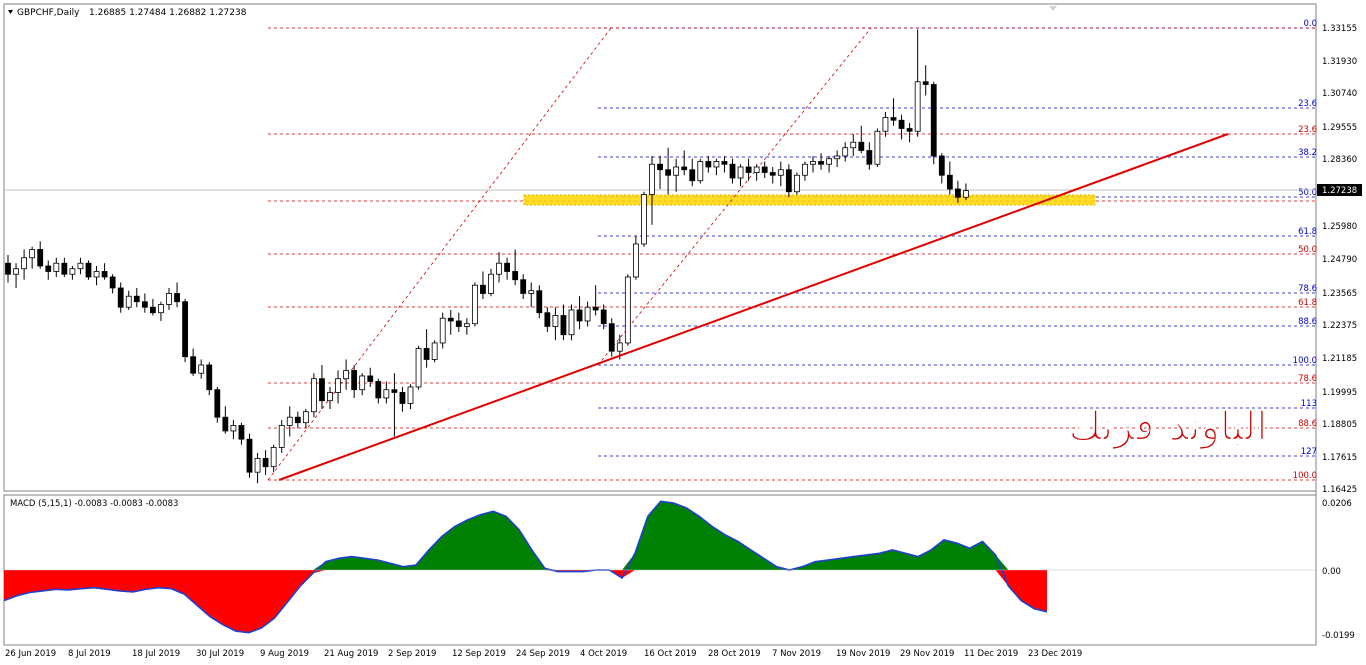  What do you see at coordinates (1307, 289) in the screenshot?
I see `fib-blue-label: 78.6` at bounding box center [1307, 289].